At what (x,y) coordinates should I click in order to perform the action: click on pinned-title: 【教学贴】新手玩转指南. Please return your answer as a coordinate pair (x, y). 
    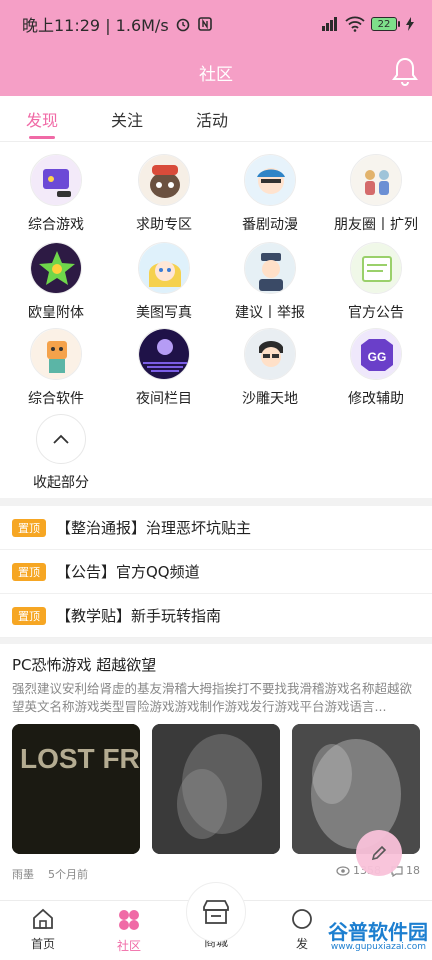
    Looking at the image, I should click on (139, 616).